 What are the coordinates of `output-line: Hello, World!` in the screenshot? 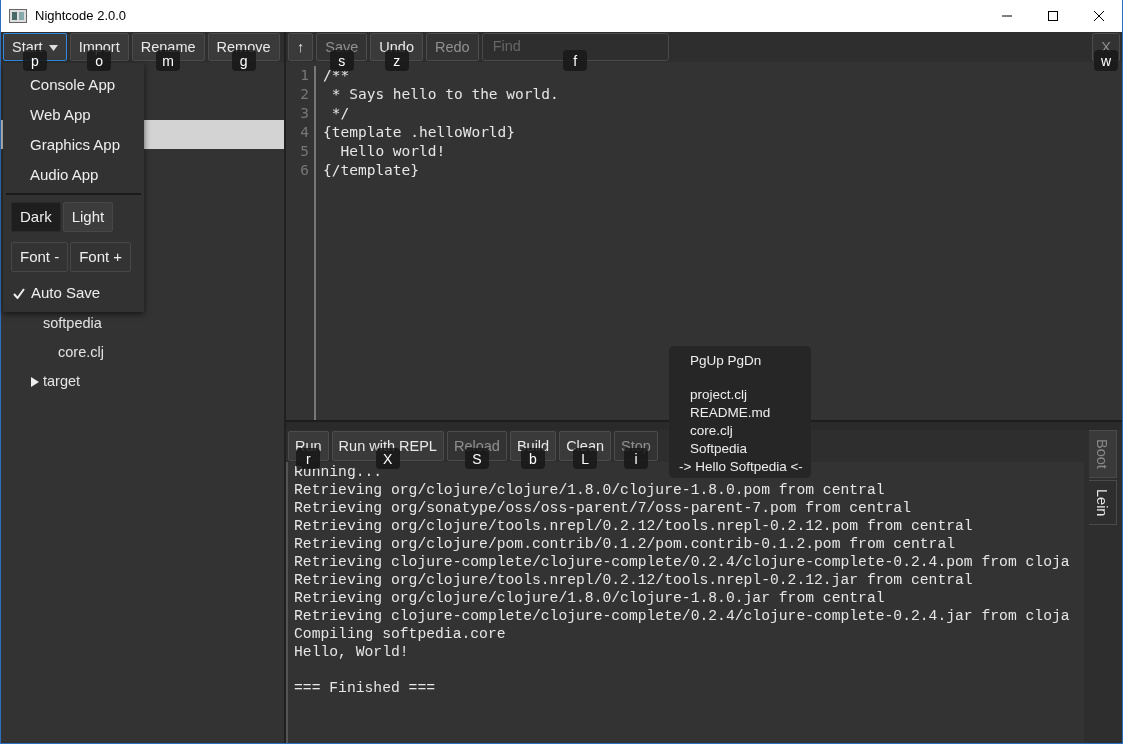 It's located at (351, 652).